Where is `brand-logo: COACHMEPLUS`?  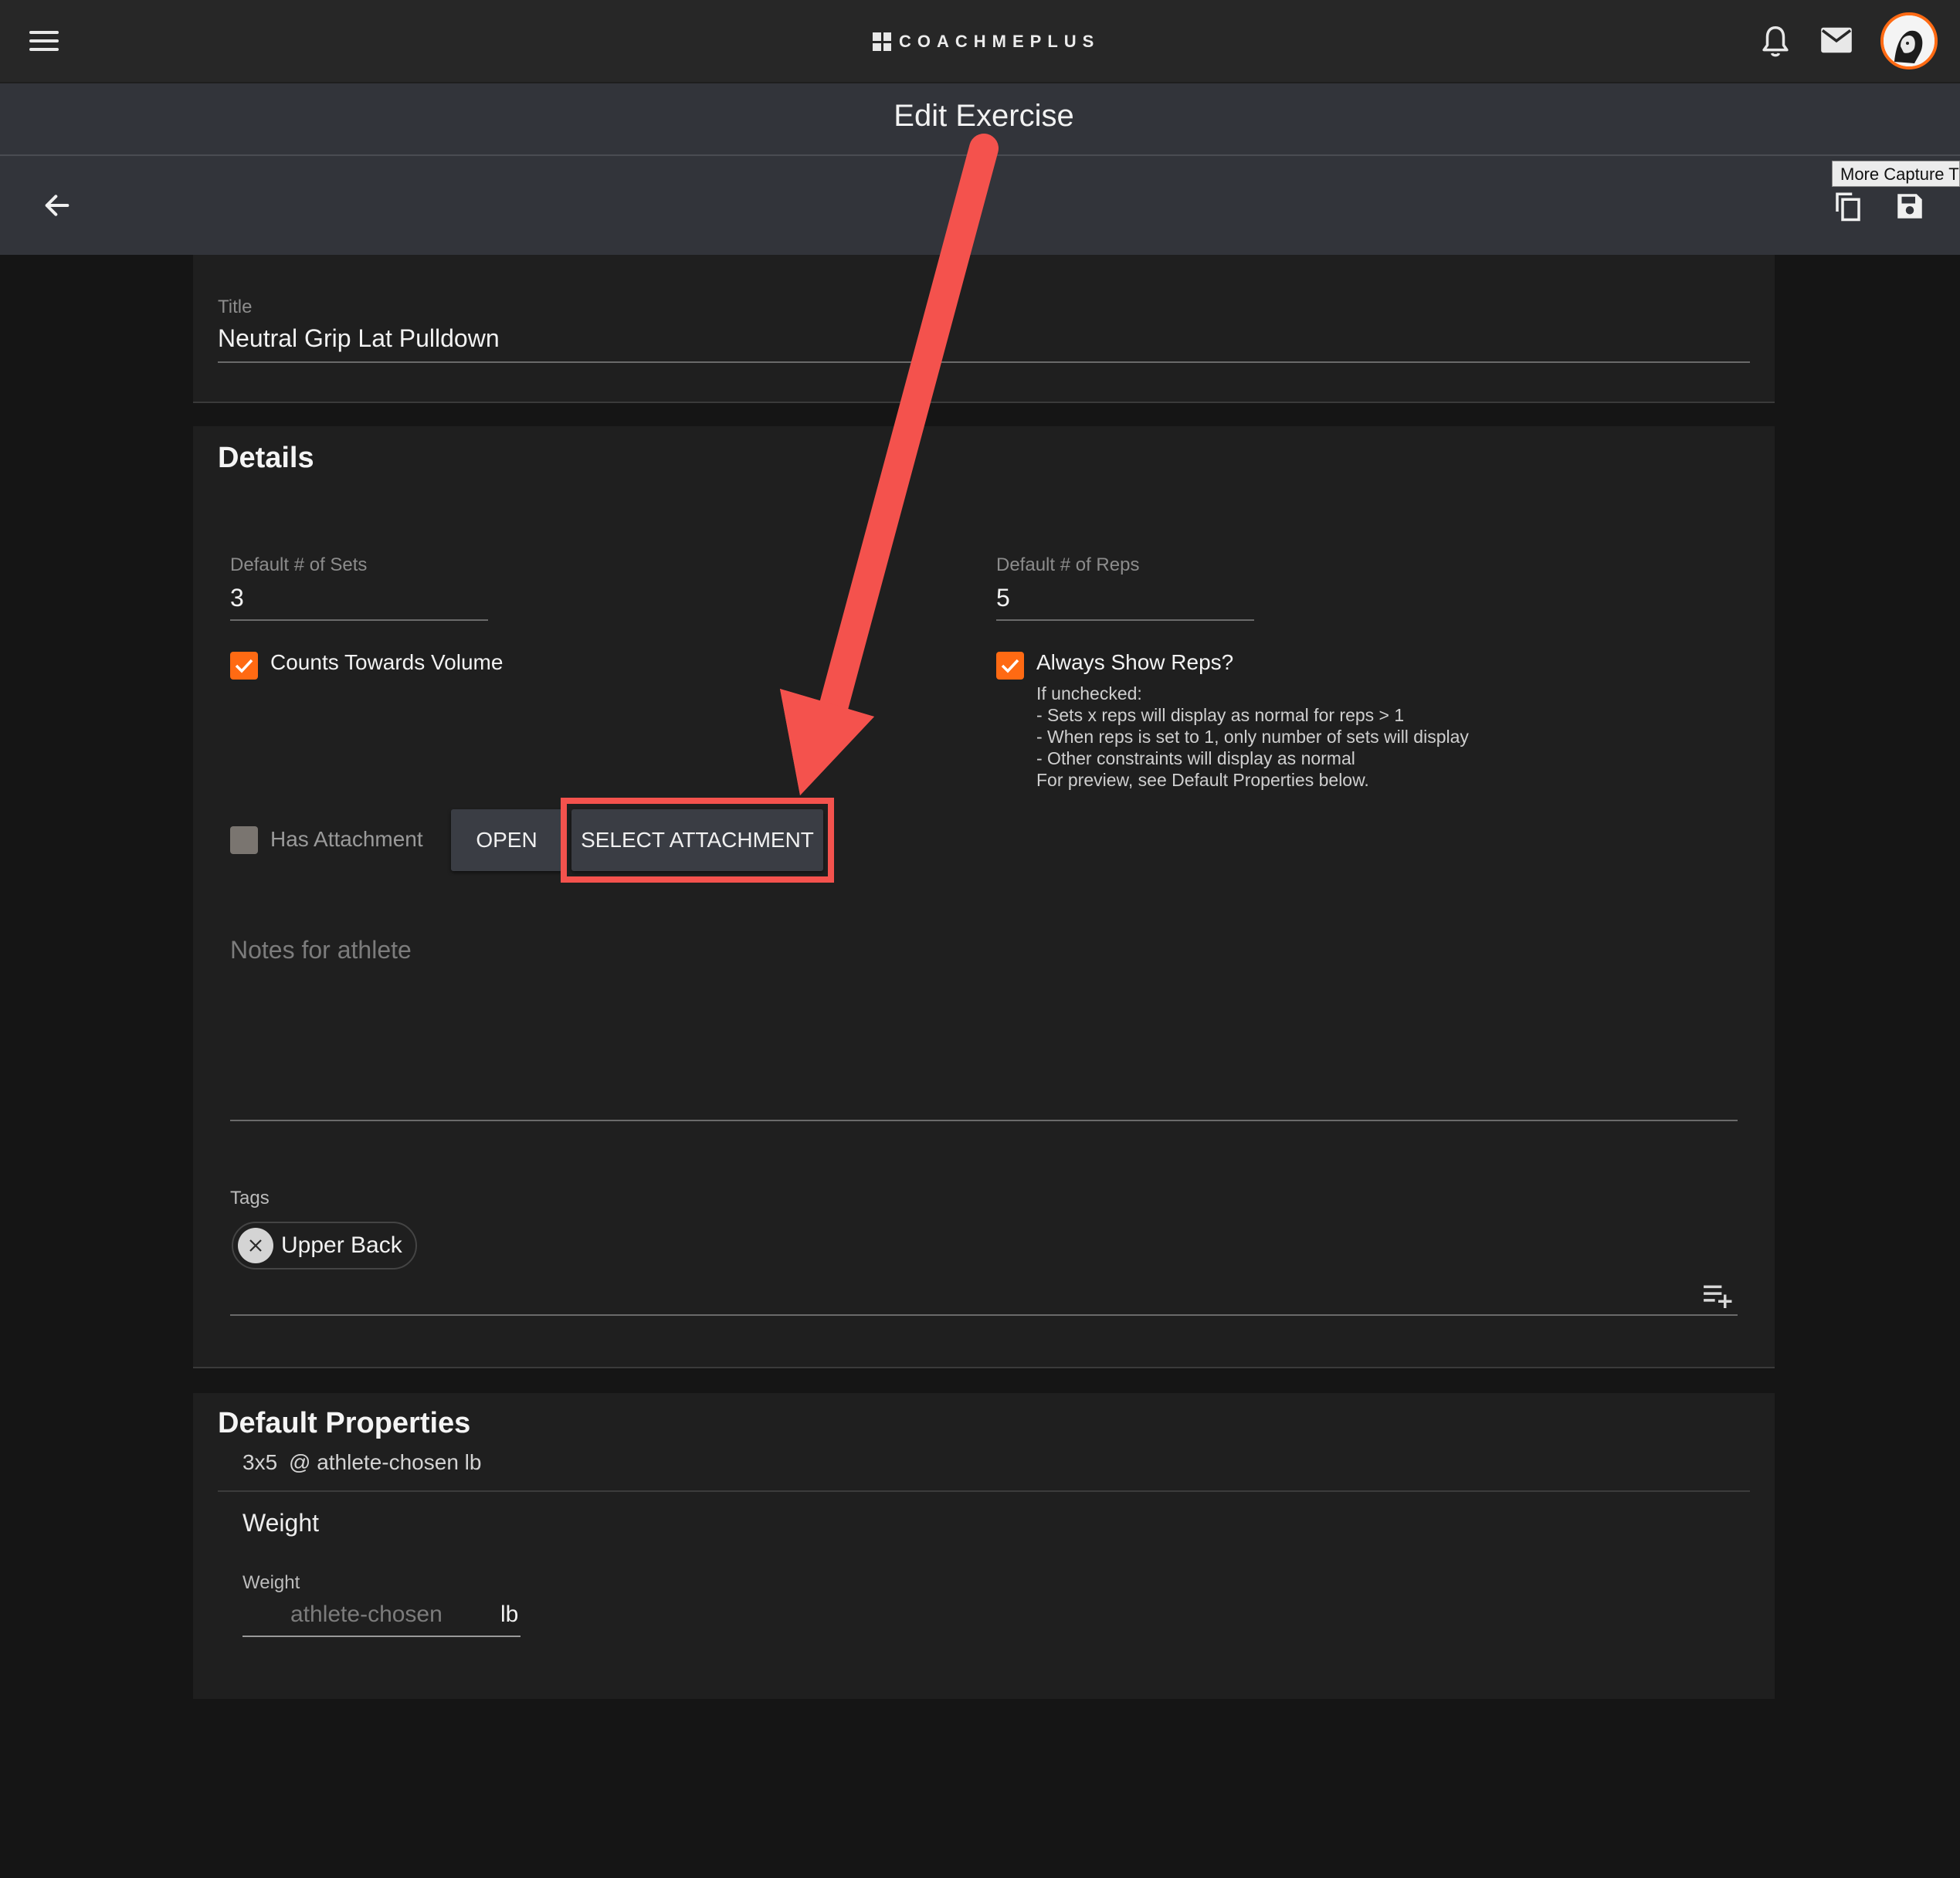 brand-logo: COACHMEPLUS is located at coordinates (987, 42).